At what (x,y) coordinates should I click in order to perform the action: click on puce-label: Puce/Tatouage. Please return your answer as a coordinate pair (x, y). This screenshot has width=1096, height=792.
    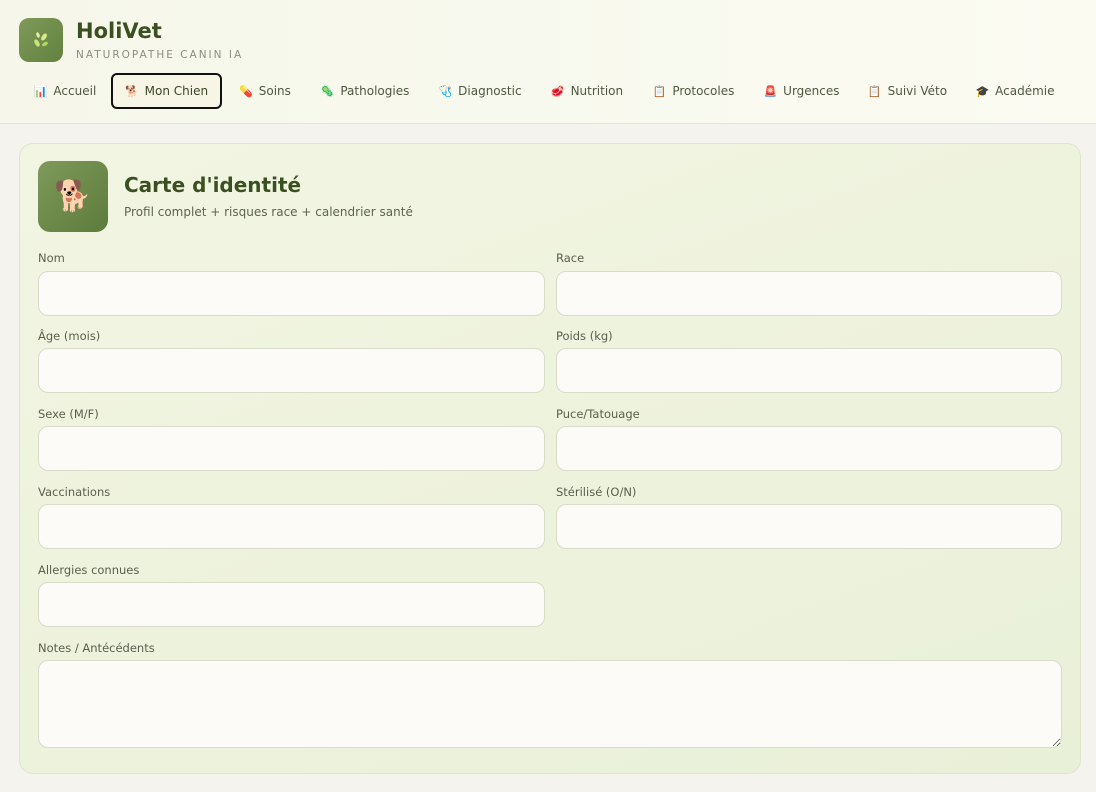
    Looking at the image, I should click on (598, 414).